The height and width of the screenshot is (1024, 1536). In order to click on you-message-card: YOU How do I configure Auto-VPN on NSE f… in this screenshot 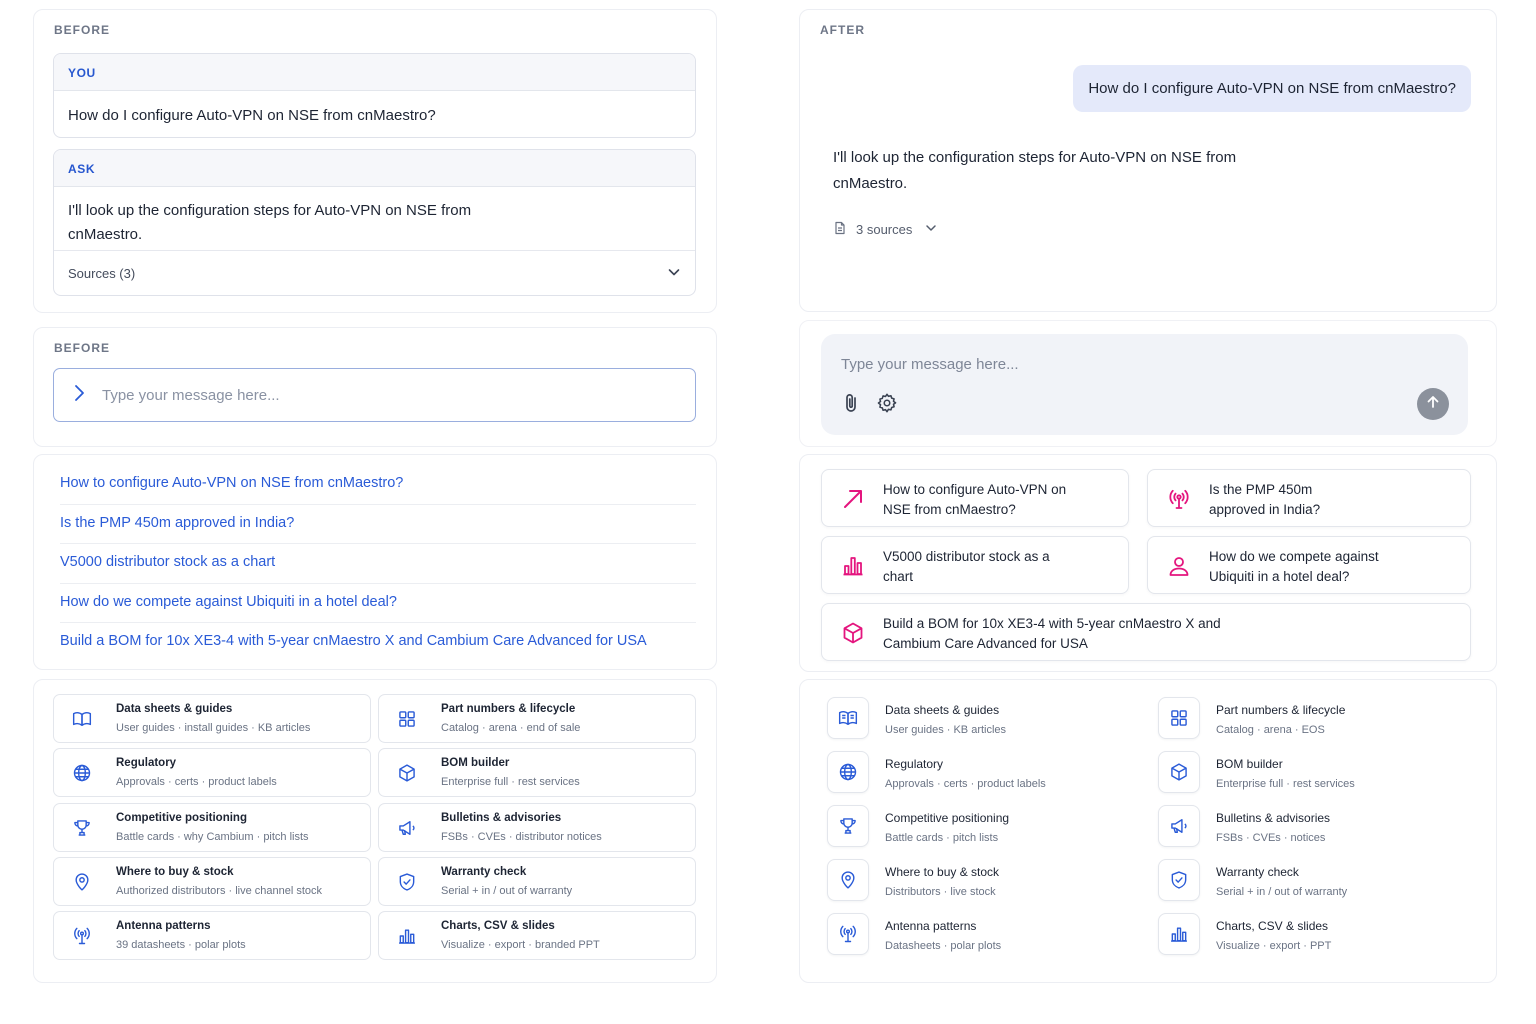, I will do `click(374, 95)`.